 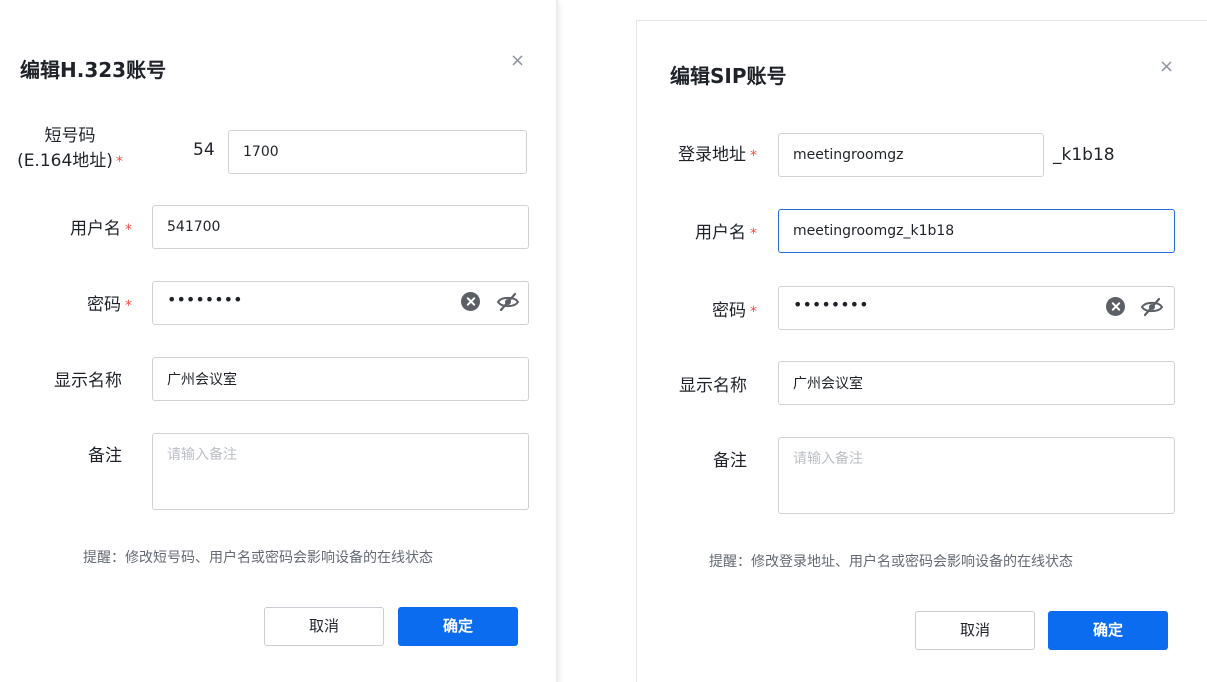 What do you see at coordinates (258, 558) in the screenshot?
I see `warning-hint: 提醒：修改短号码、用户名或密码会影响设备的在线状态` at bounding box center [258, 558].